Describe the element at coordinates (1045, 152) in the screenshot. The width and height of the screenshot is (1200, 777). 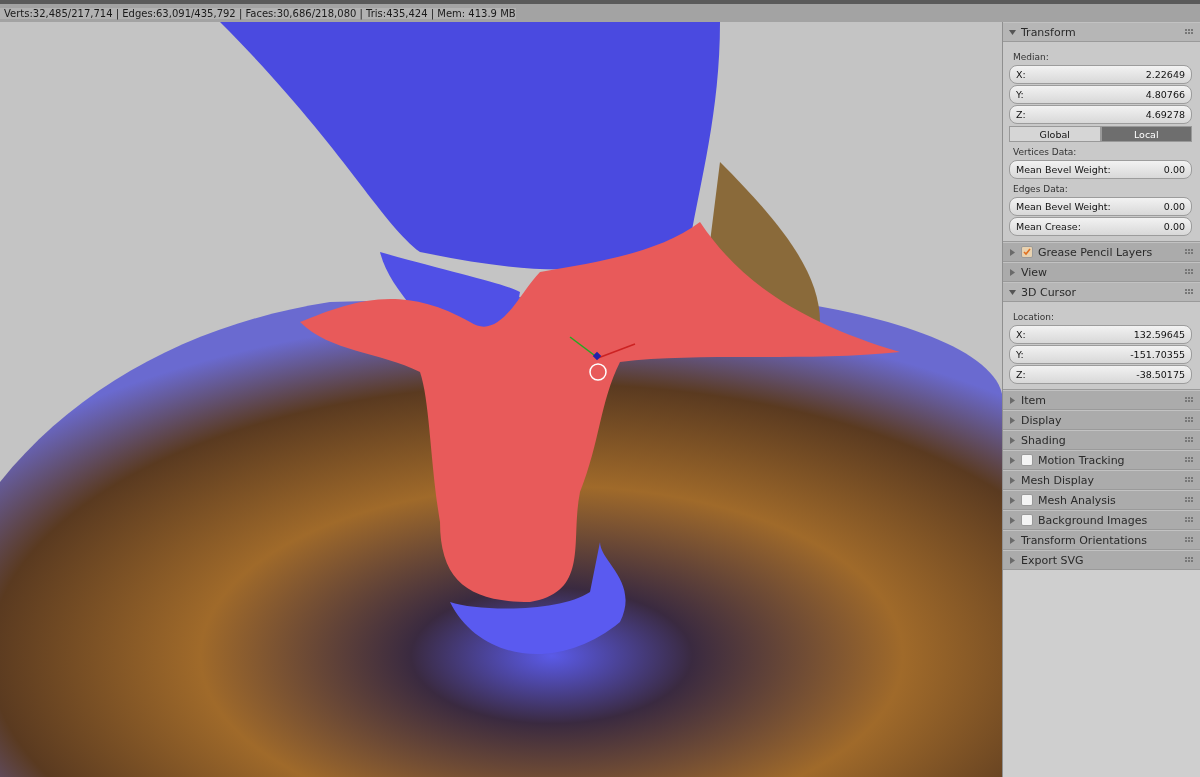
I see `section-label: Vertices Data:` at that location.